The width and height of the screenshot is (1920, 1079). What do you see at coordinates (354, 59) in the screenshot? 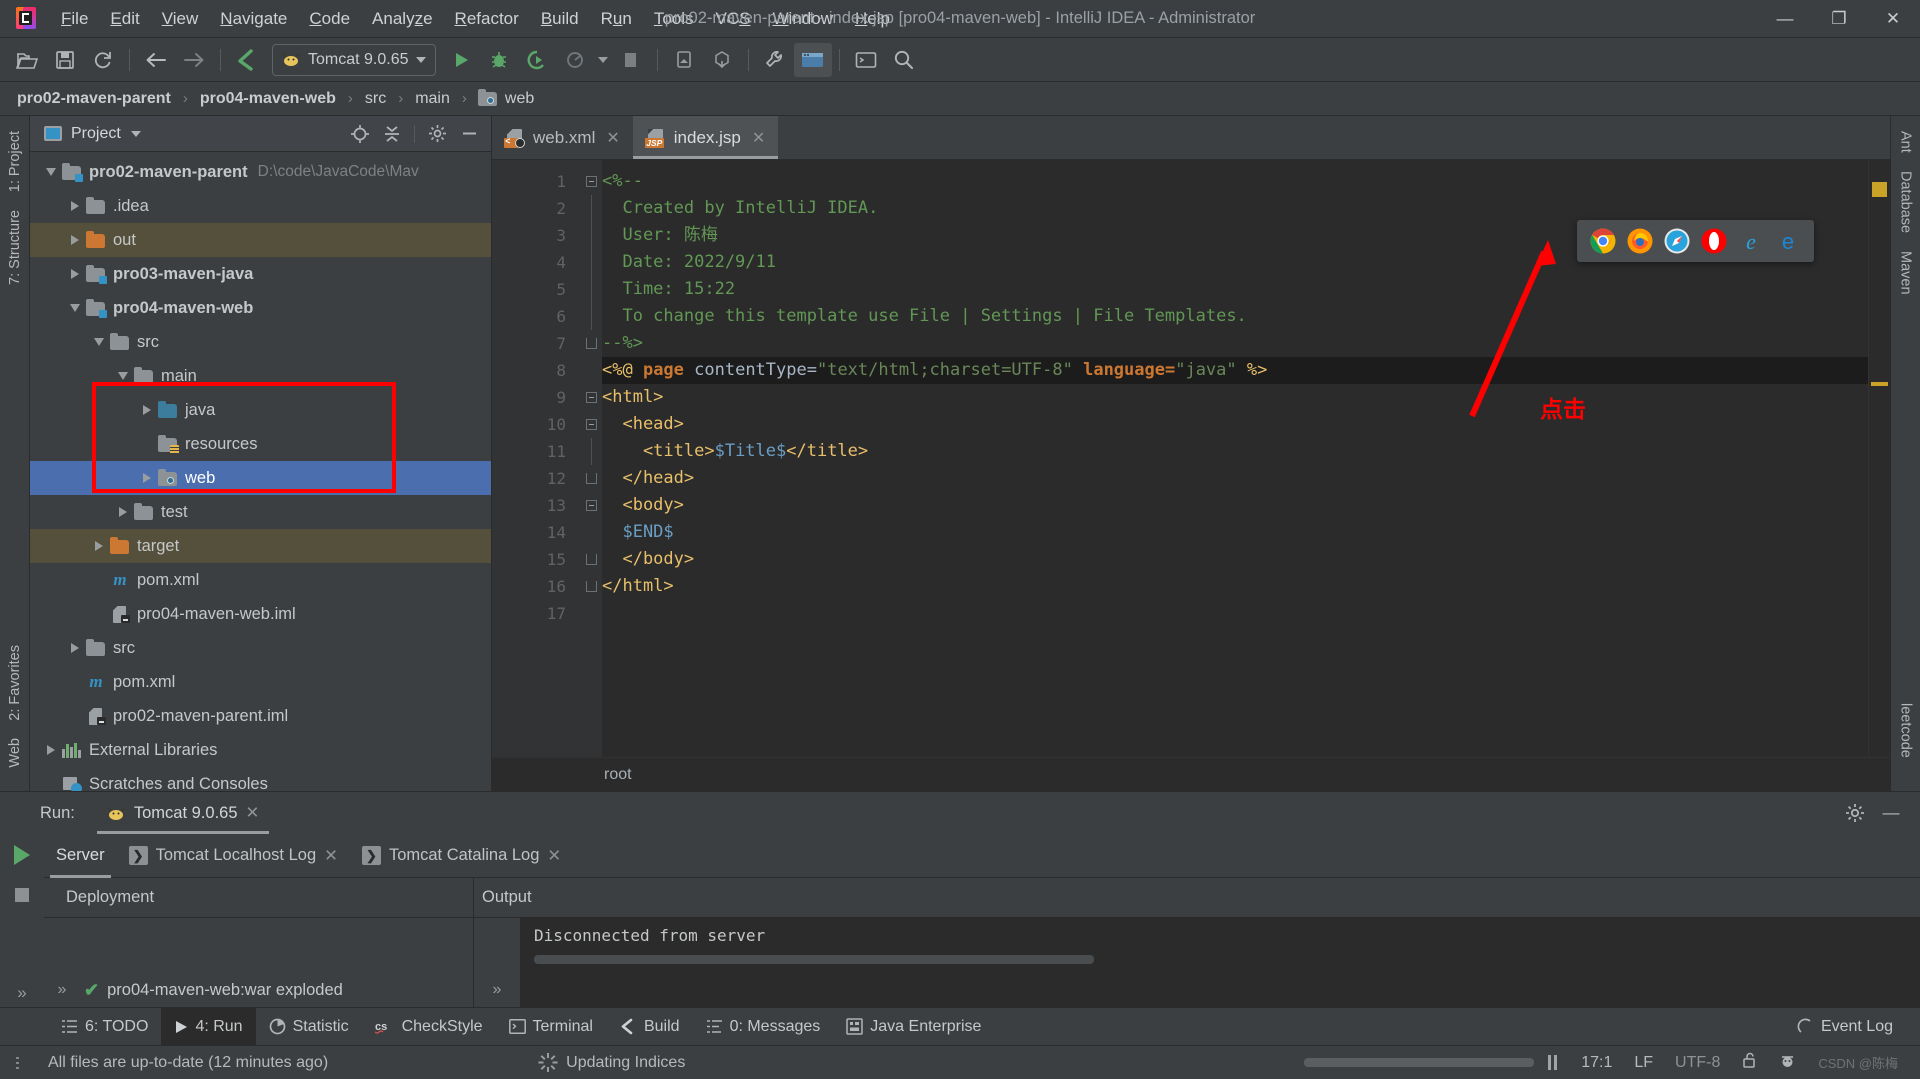
I see `run-configuration-selector: Tomcat 9.0.65` at bounding box center [354, 59].